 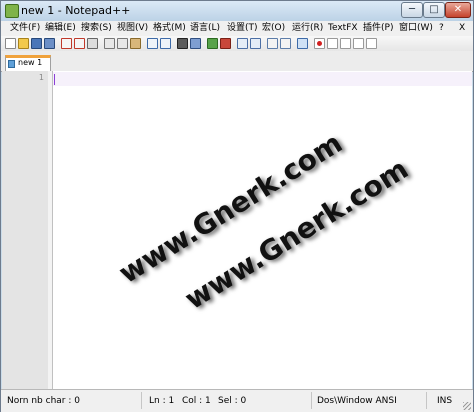 What do you see at coordinates (50, 230) in the screenshot?
I see `fold-margin` at bounding box center [50, 230].